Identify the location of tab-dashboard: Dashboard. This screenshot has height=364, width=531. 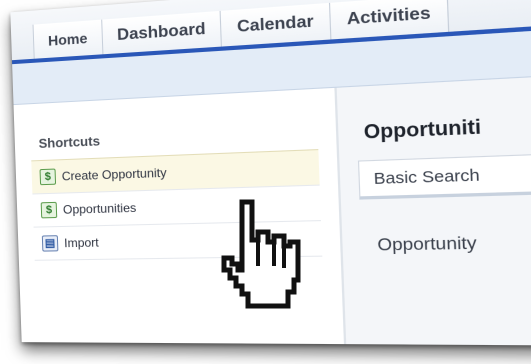
(161, 32).